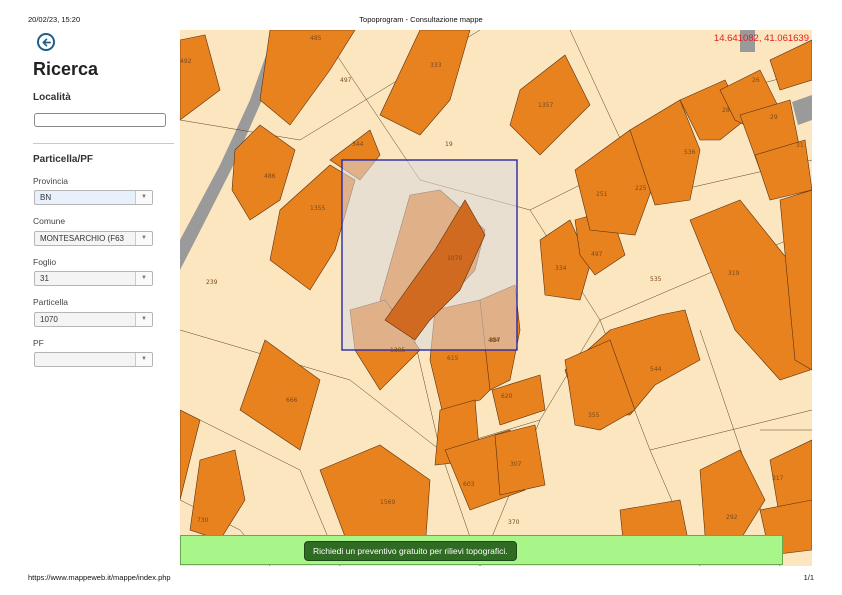 The height and width of the screenshot is (595, 842). Describe the element at coordinates (561, 268) in the screenshot. I see `parcel-label: 334` at that location.